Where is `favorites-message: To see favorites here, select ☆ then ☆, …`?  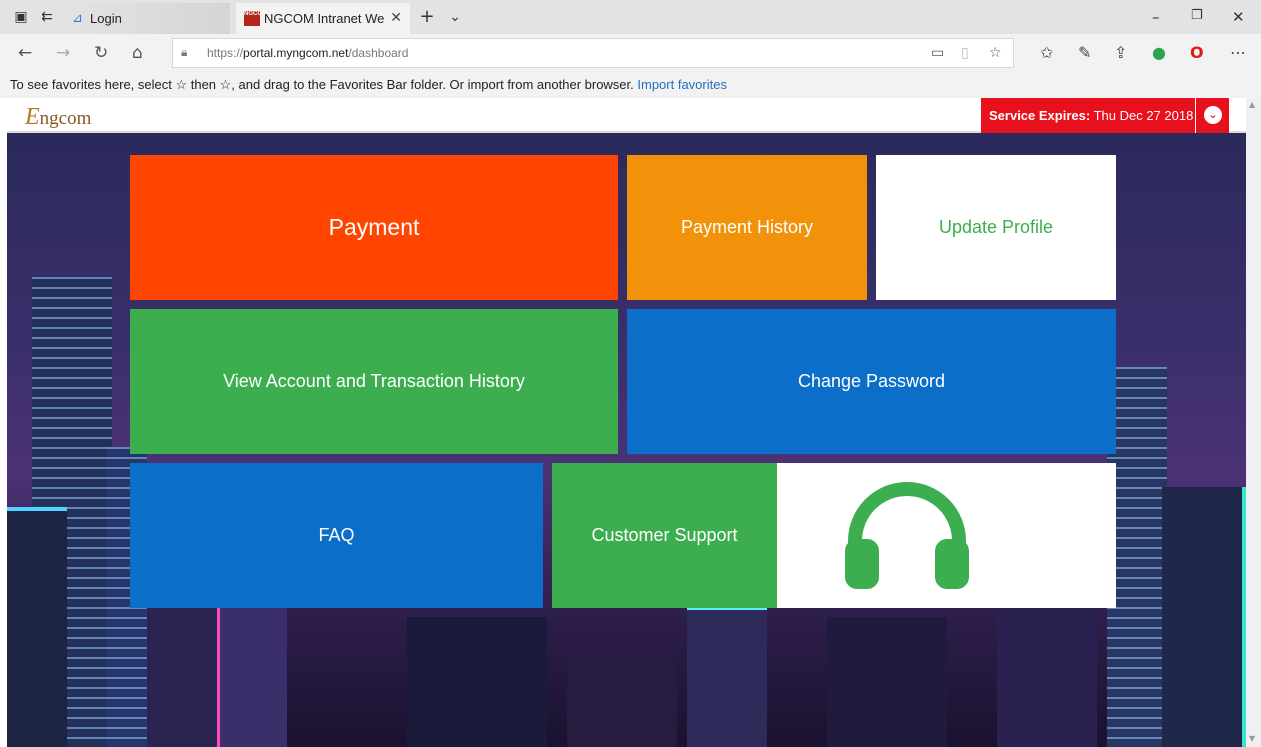 favorites-message: To see favorites here, select ☆ then ☆, … is located at coordinates (322, 84).